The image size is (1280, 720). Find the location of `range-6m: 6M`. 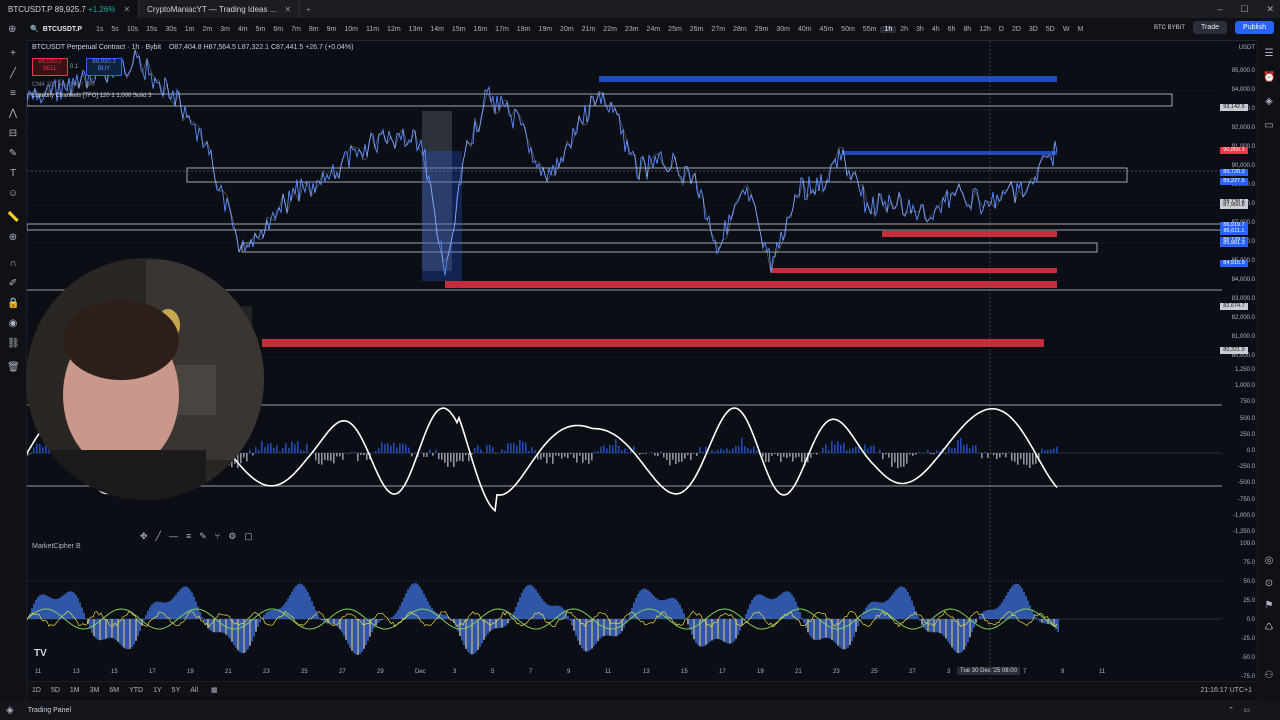

range-6m: 6M is located at coordinates (114, 690).